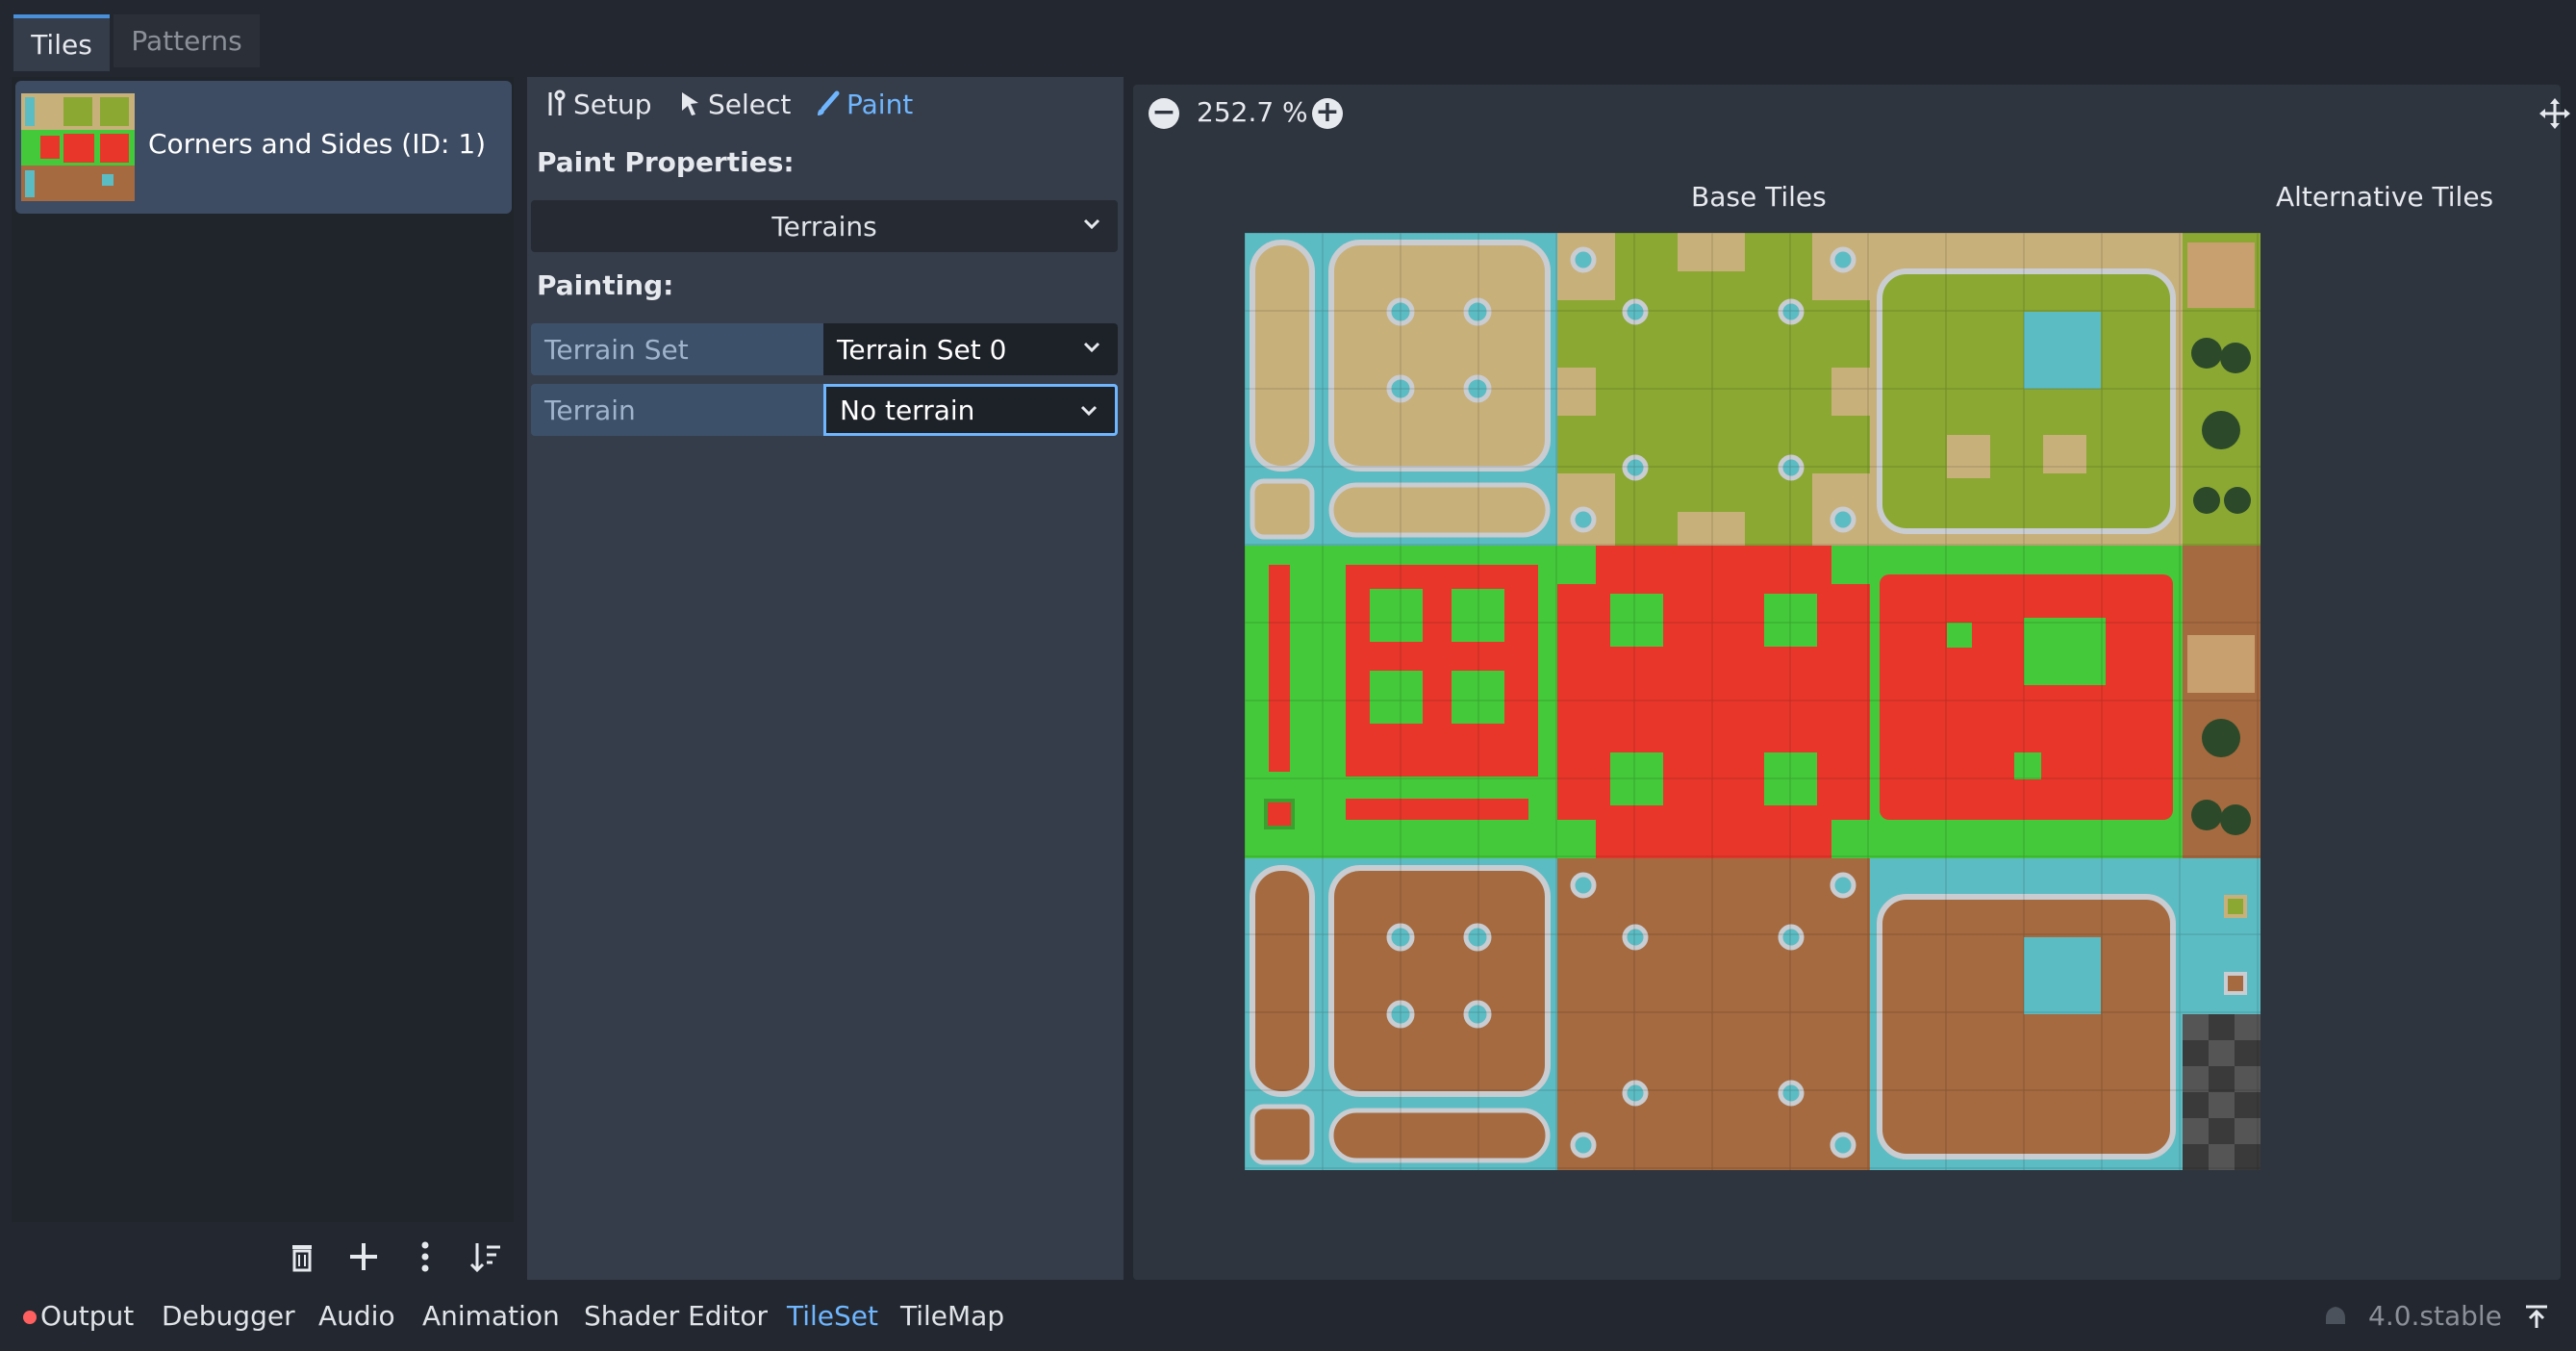  What do you see at coordinates (832, 1316) in the screenshot?
I see `tab-tileset: TileSet` at bounding box center [832, 1316].